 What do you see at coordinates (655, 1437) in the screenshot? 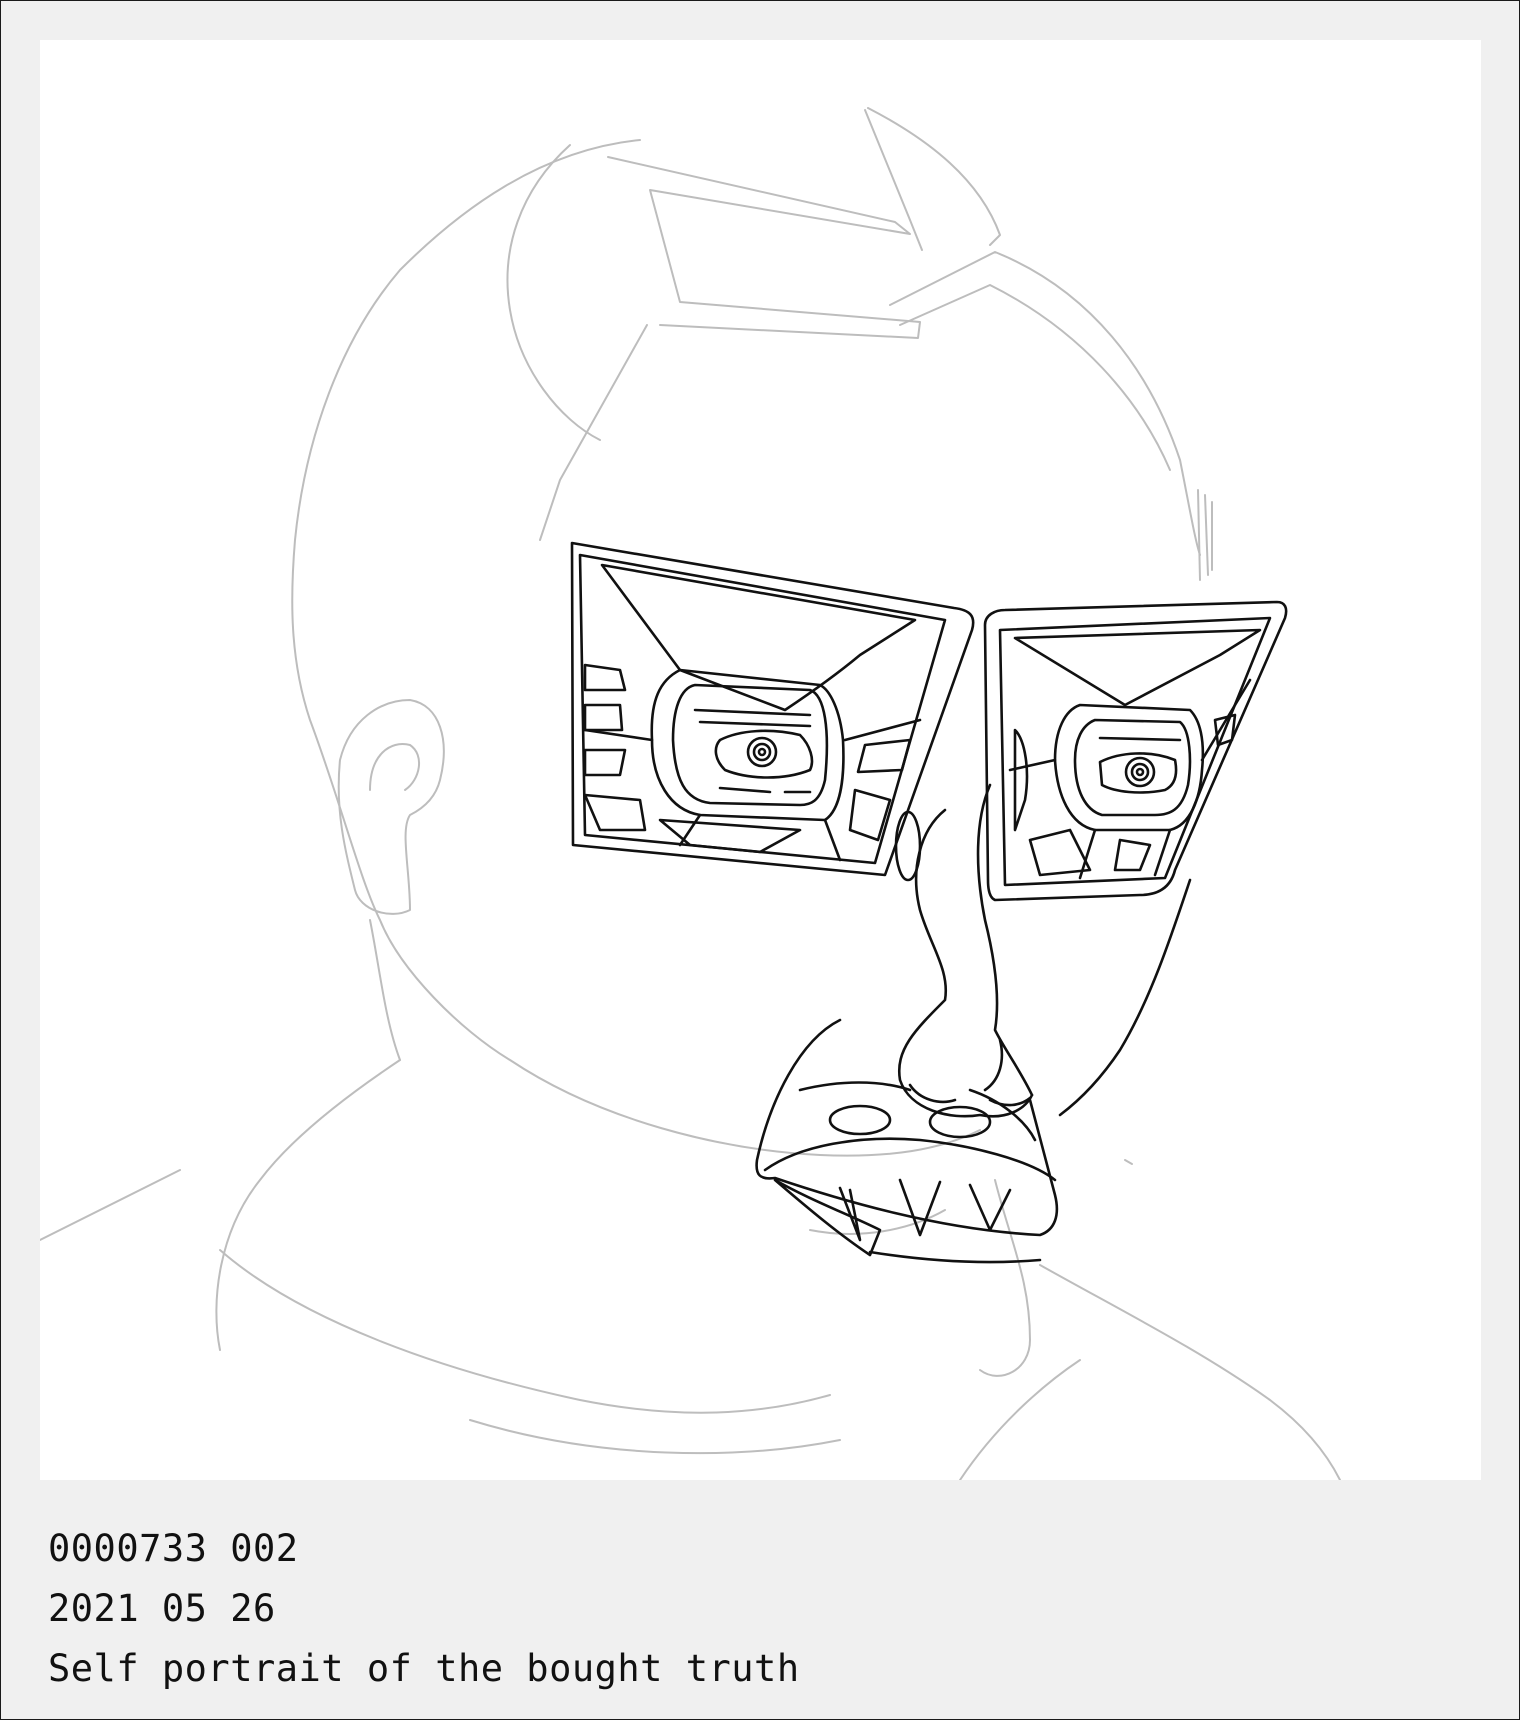
I see `collar-inner` at bounding box center [655, 1437].